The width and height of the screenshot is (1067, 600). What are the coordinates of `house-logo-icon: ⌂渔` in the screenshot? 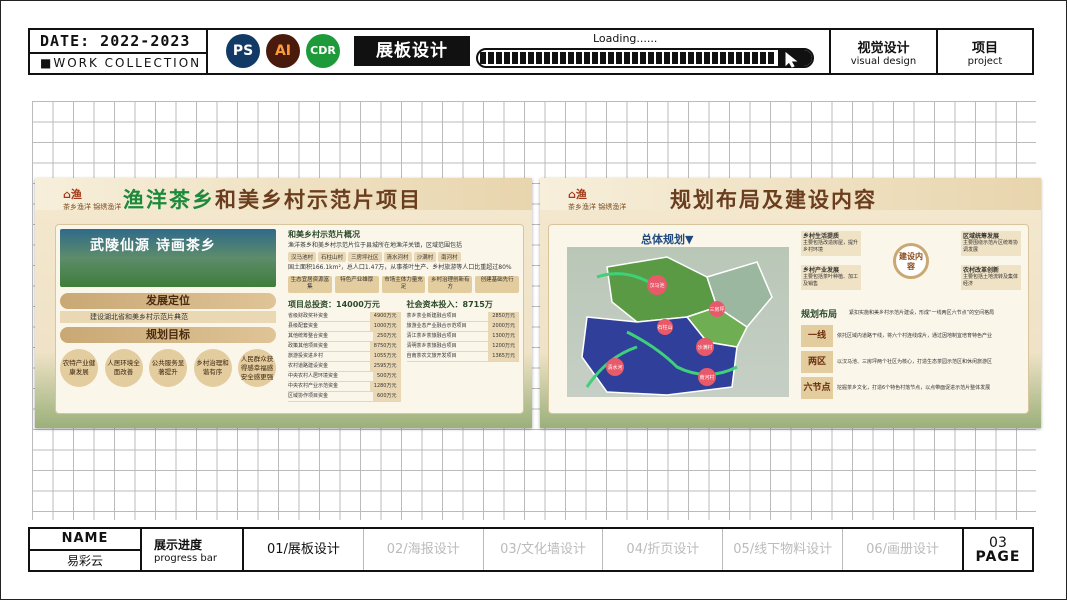 It's located at (577, 194).